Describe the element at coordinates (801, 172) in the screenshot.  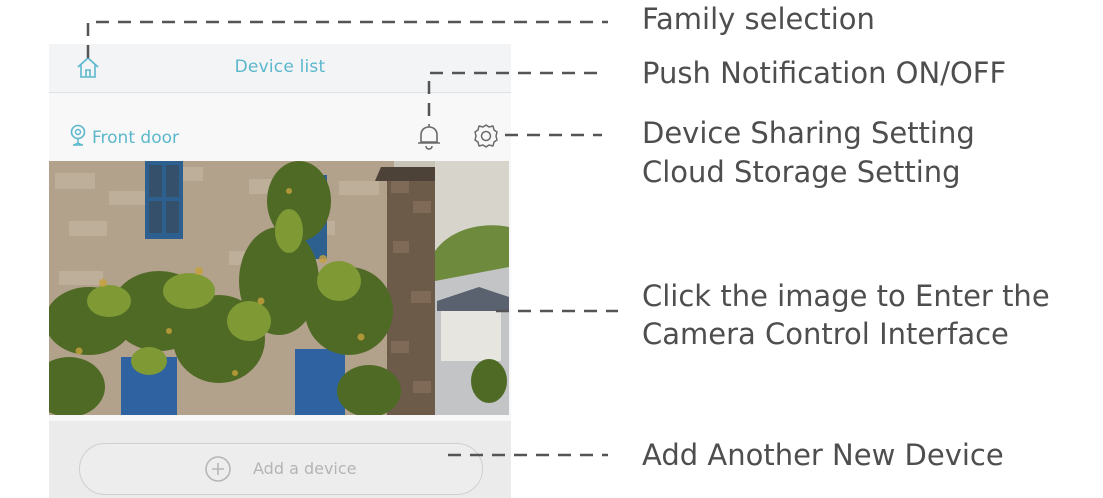
I see `callout-cloud-storage: Cloud Storage Setting` at that location.